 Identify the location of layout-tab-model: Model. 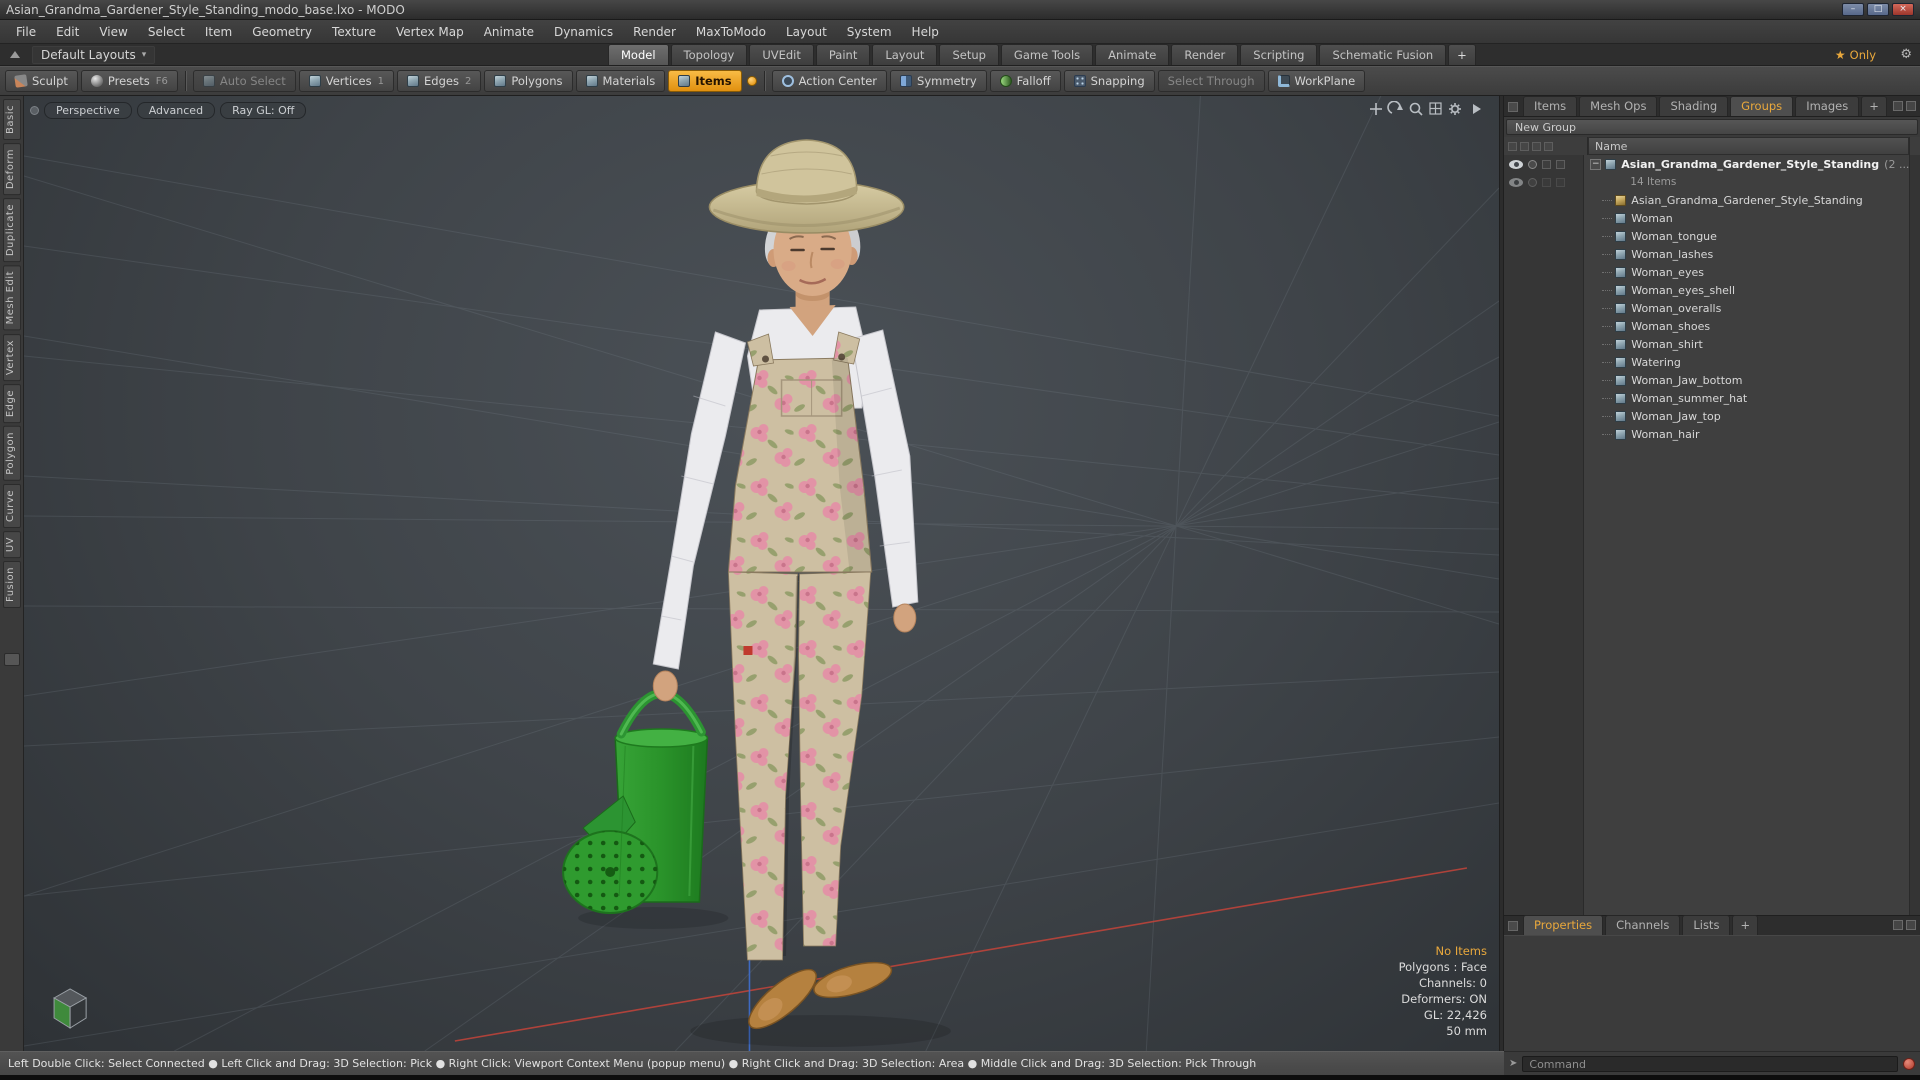
(638, 54).